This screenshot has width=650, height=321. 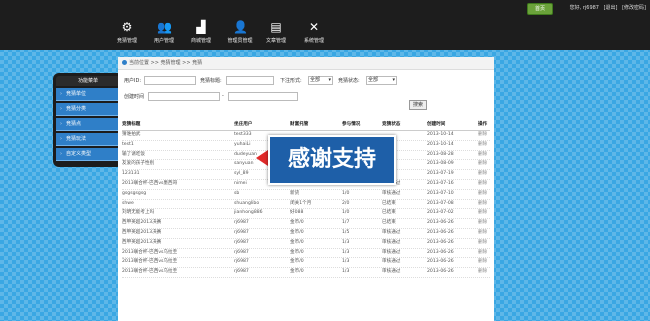 I want to click on table-cell: 好088, so click(x=297, y=213).